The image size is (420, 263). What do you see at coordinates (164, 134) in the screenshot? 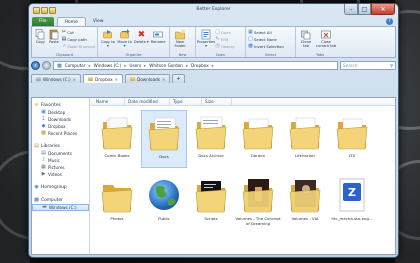
I see `folder-docs-icon` at bounding box center [164, 134].